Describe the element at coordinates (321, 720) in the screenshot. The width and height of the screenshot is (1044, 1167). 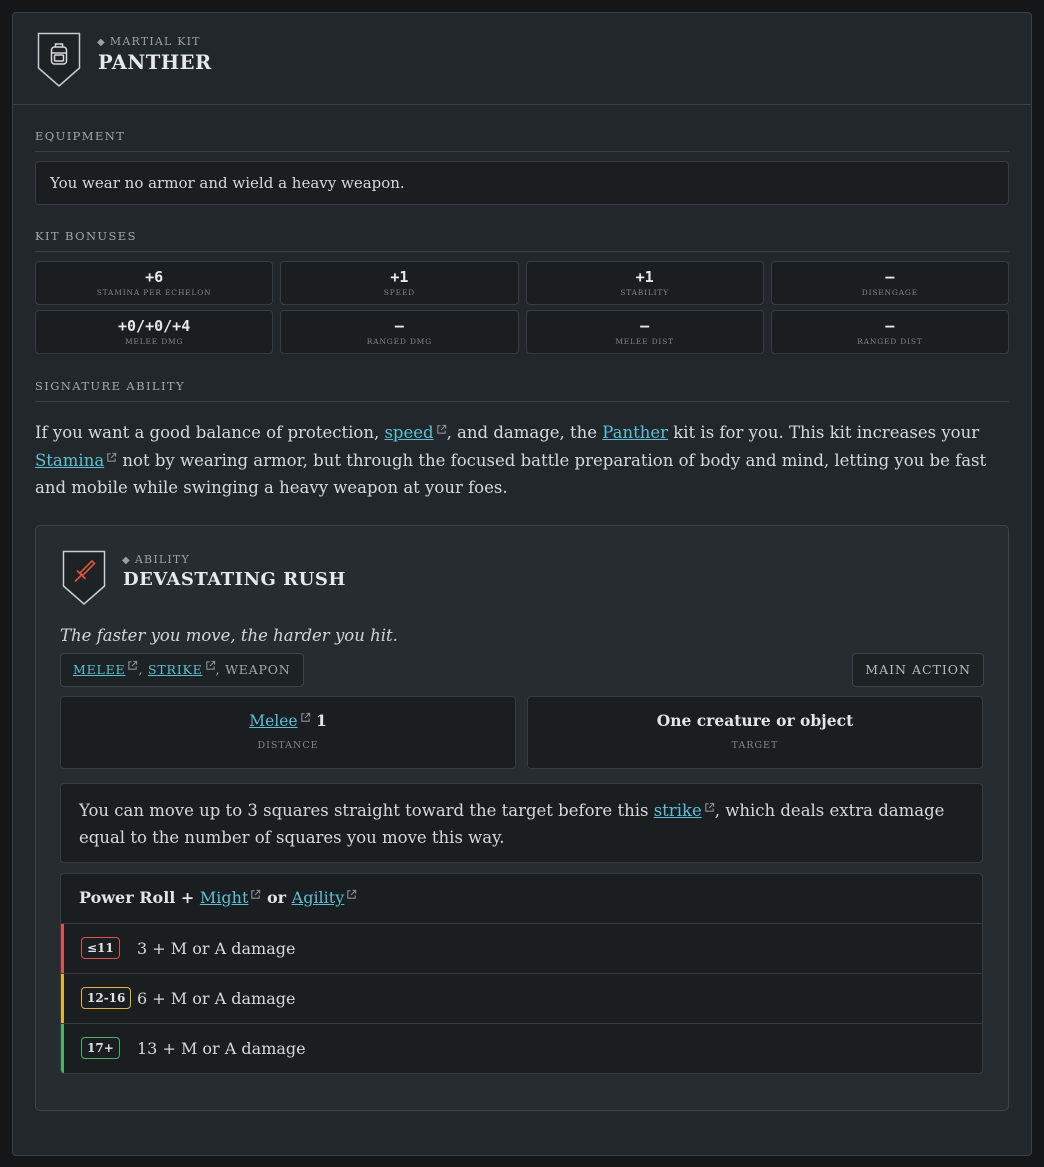
I see `distance-value: 1` at that location.